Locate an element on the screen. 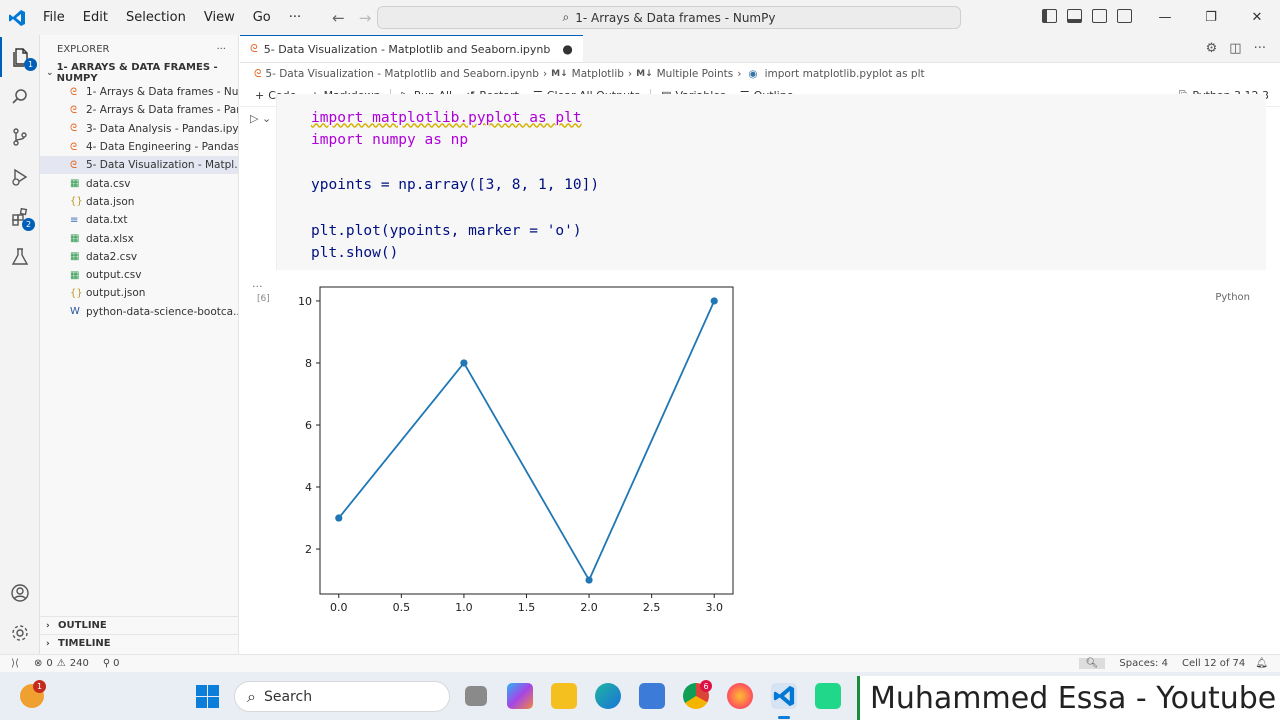 This screenshot has height=720, width=1280. spaces-status: Spaces: 4 is located at coordinates (1143, 663).